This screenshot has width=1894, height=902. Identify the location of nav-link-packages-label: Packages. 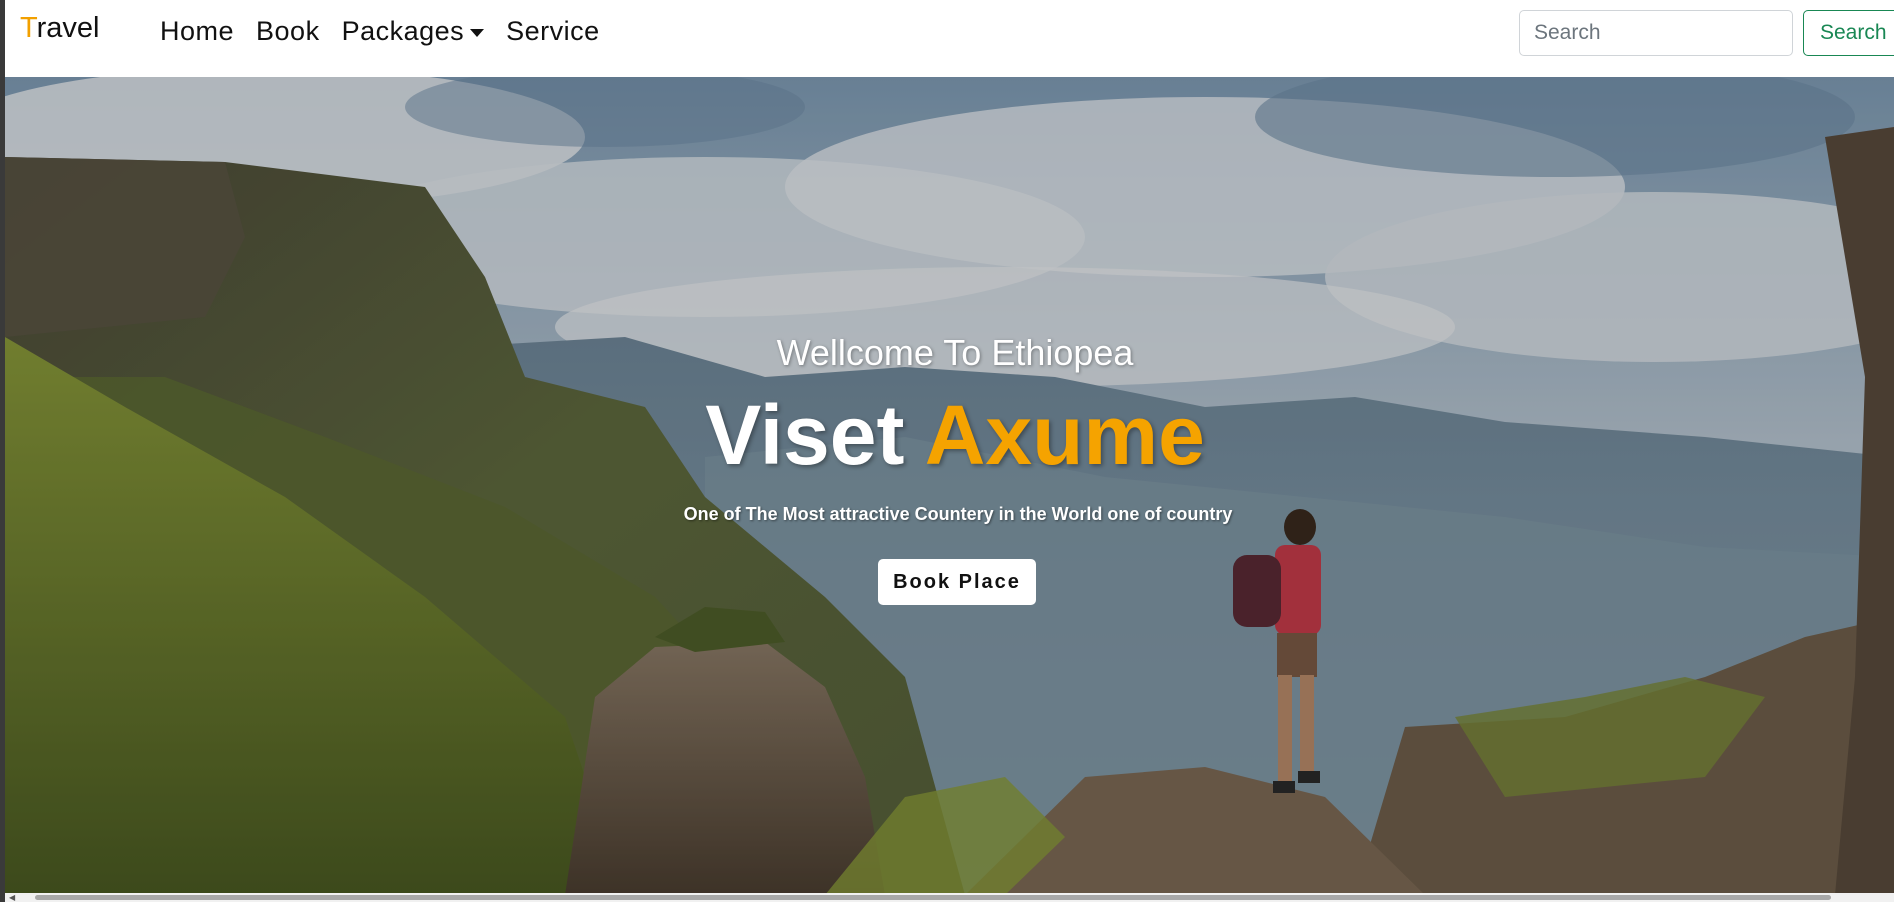
(403, 31).